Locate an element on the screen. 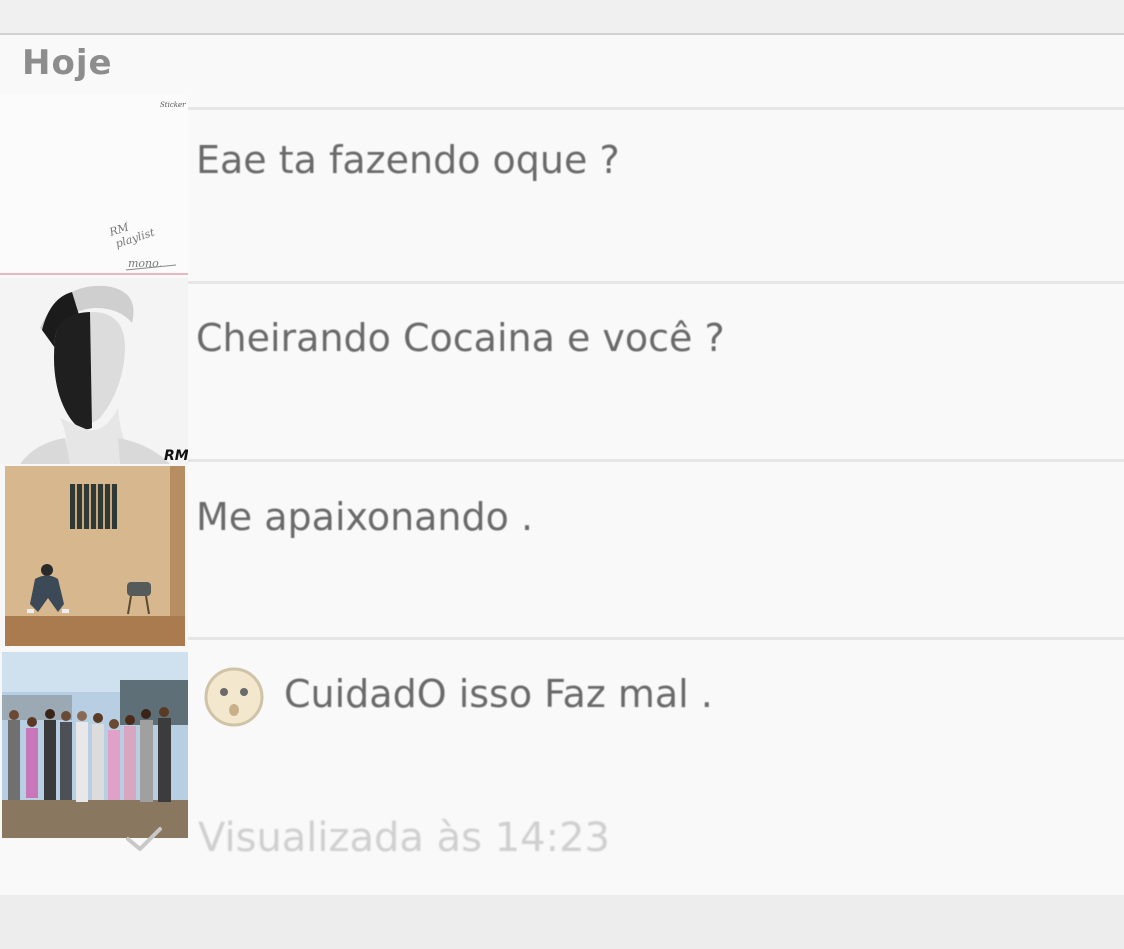 This screenshot has width=1124, height=949. message-text: Me apaixonando . is located at coordinates (365, 517).